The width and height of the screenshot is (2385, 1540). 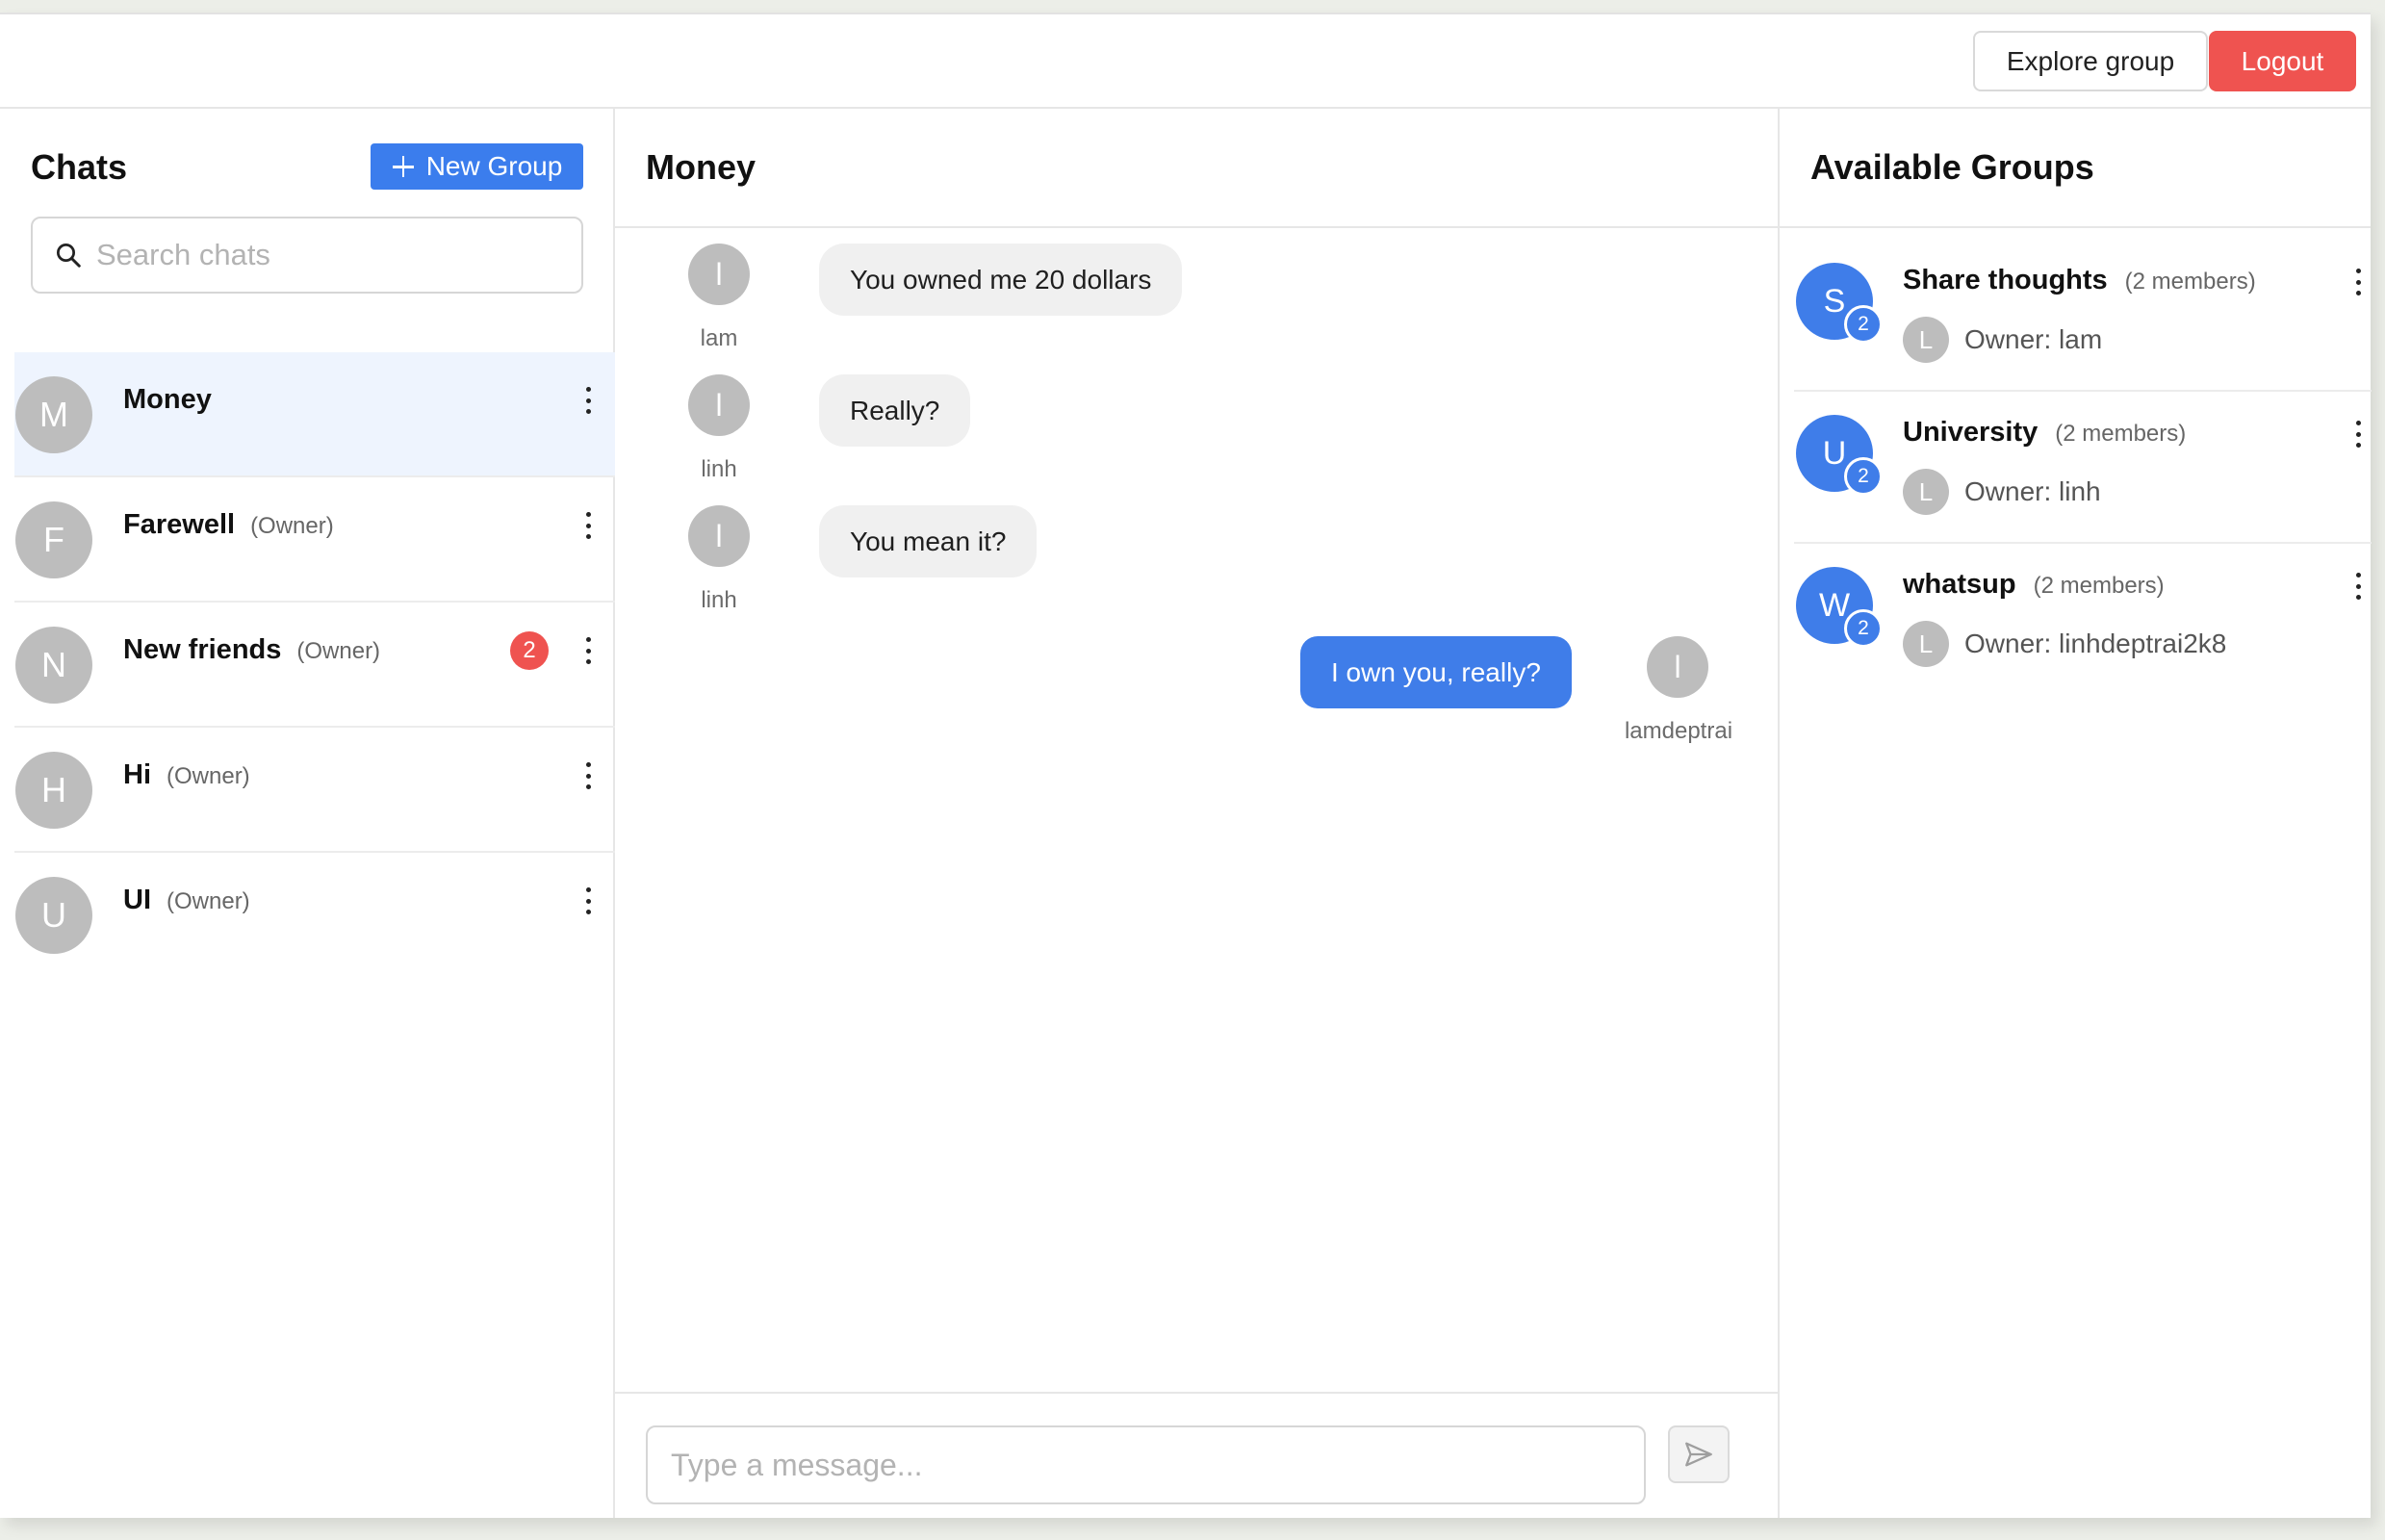 I want to click on search-box, so click(x=307, y=255).